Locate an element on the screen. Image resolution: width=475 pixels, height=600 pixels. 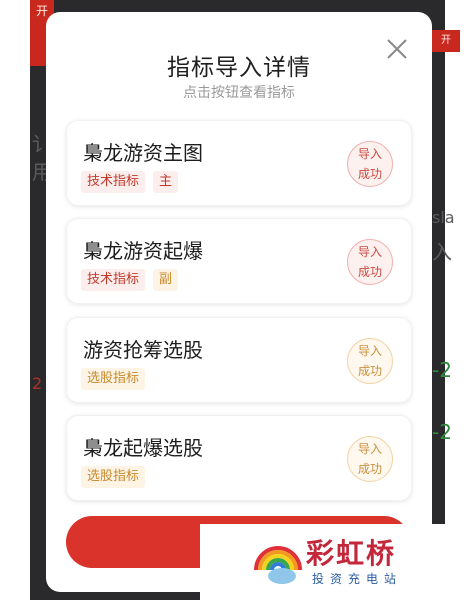
indicator-tags: 技术指标 副 is located at coordinates (130, 280).